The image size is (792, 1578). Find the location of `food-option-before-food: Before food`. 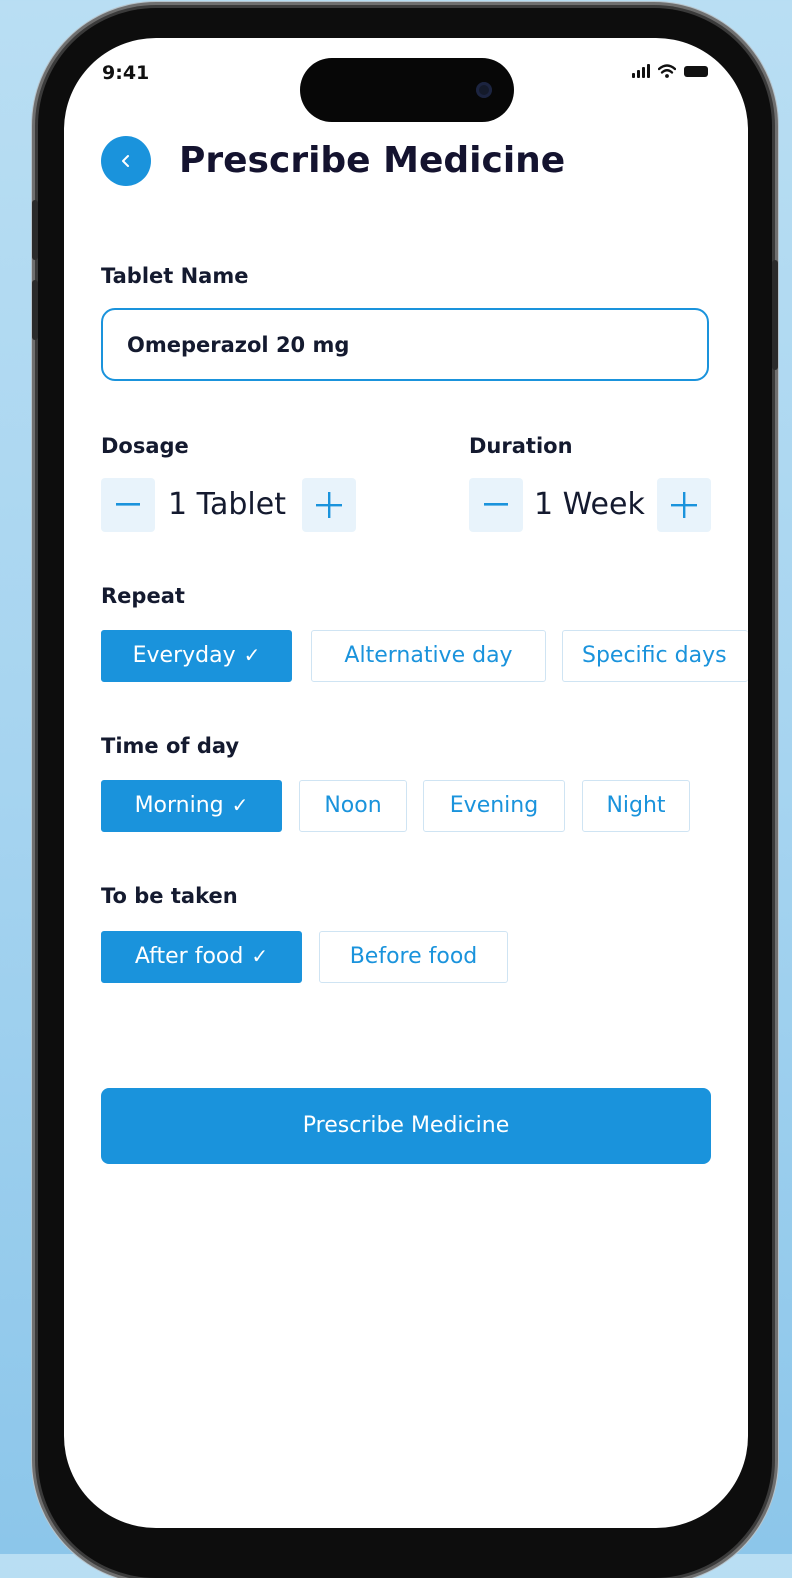

food-option-before-food: Before food is located at coordinates (413, 957).